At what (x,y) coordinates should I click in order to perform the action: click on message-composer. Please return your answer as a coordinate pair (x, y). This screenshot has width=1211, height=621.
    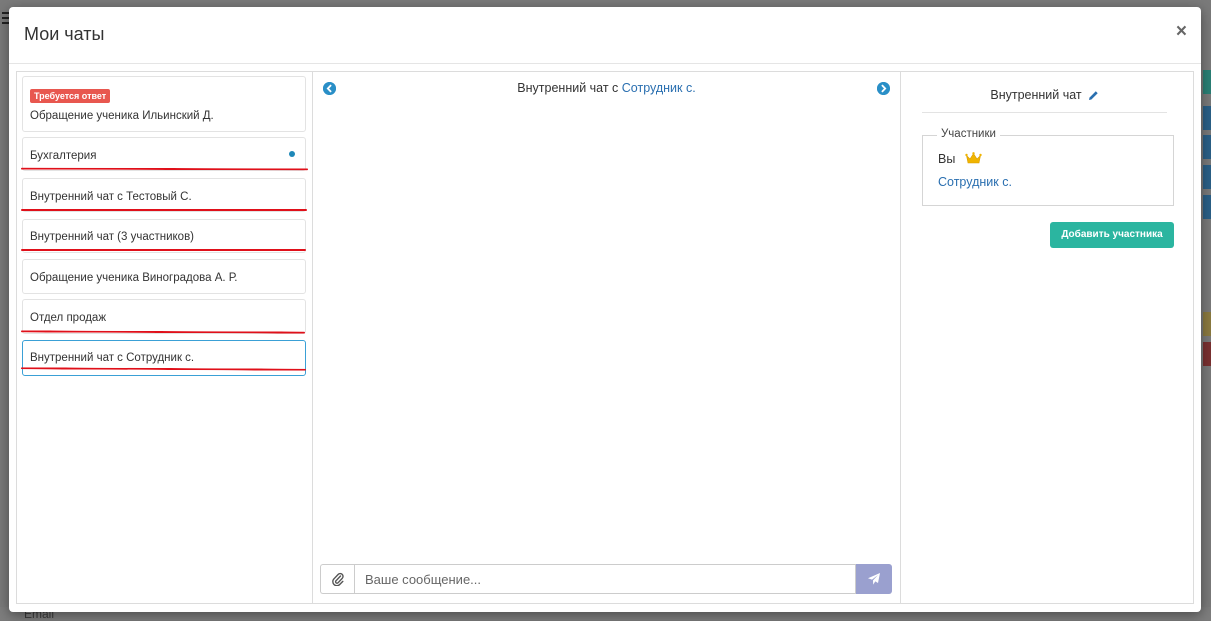
    Looking at the image, I should click on (606, 579).